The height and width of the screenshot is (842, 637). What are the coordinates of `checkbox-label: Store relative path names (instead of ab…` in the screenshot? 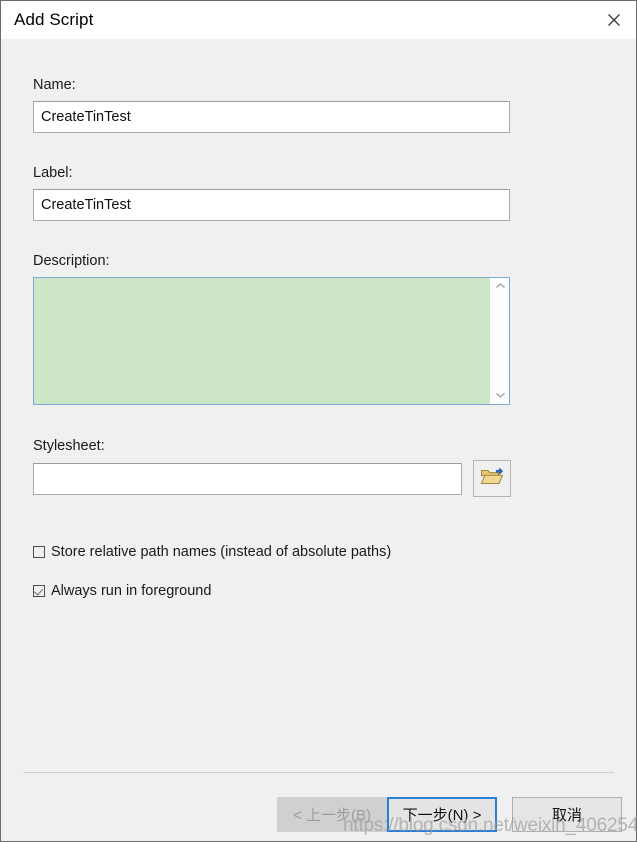 It's located at (221, 552).